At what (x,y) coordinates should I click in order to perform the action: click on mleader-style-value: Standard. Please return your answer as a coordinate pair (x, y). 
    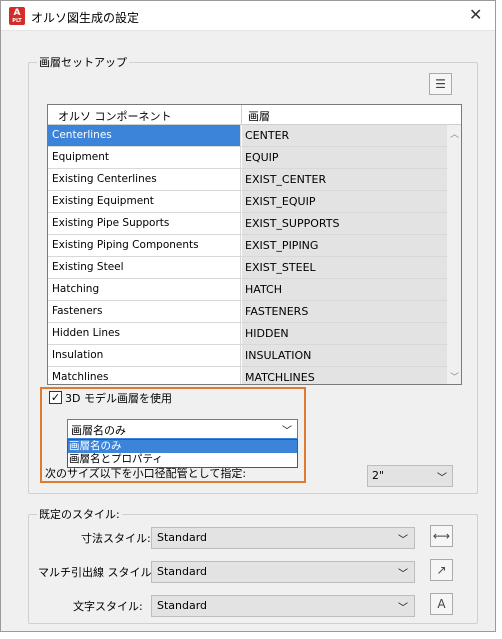
    Looking at the image, I should click on (182, 571).